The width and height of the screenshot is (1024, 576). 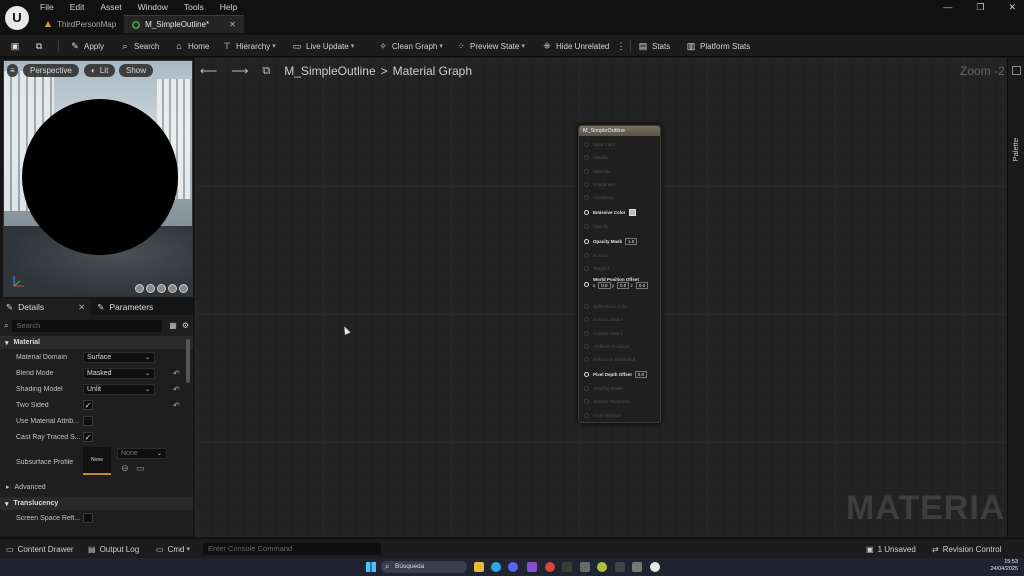 I want to click on material-preview-viewport: ≡ Perspective ◐ Lit Show, so click(x=98, y=178).